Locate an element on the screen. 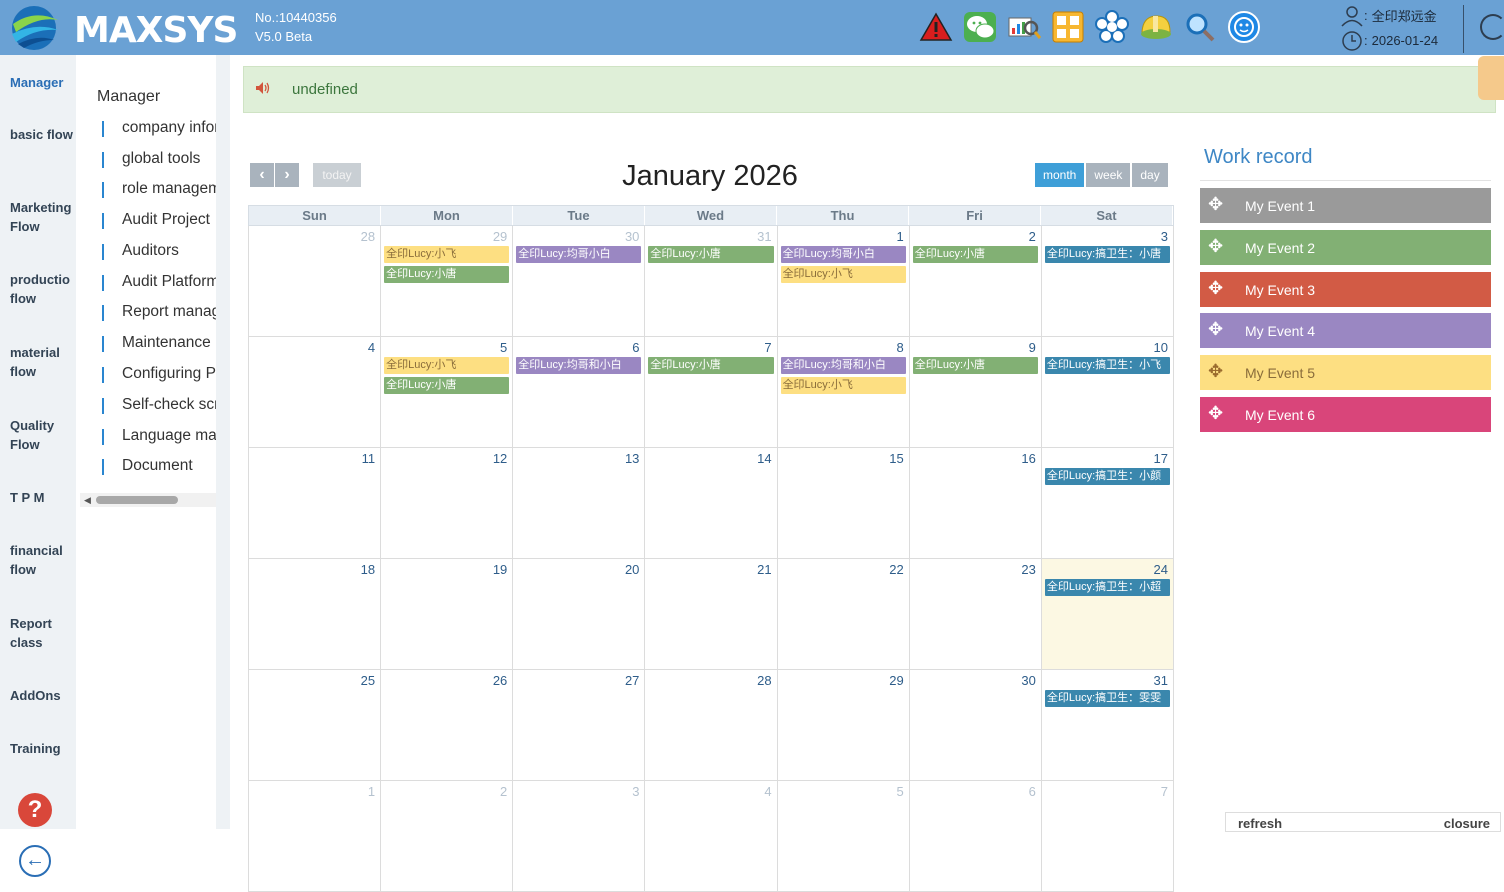 Image resolution: width=1504 pixels, height=892 pixels. nav-item-training: Training is located at coordinates (43, 748).